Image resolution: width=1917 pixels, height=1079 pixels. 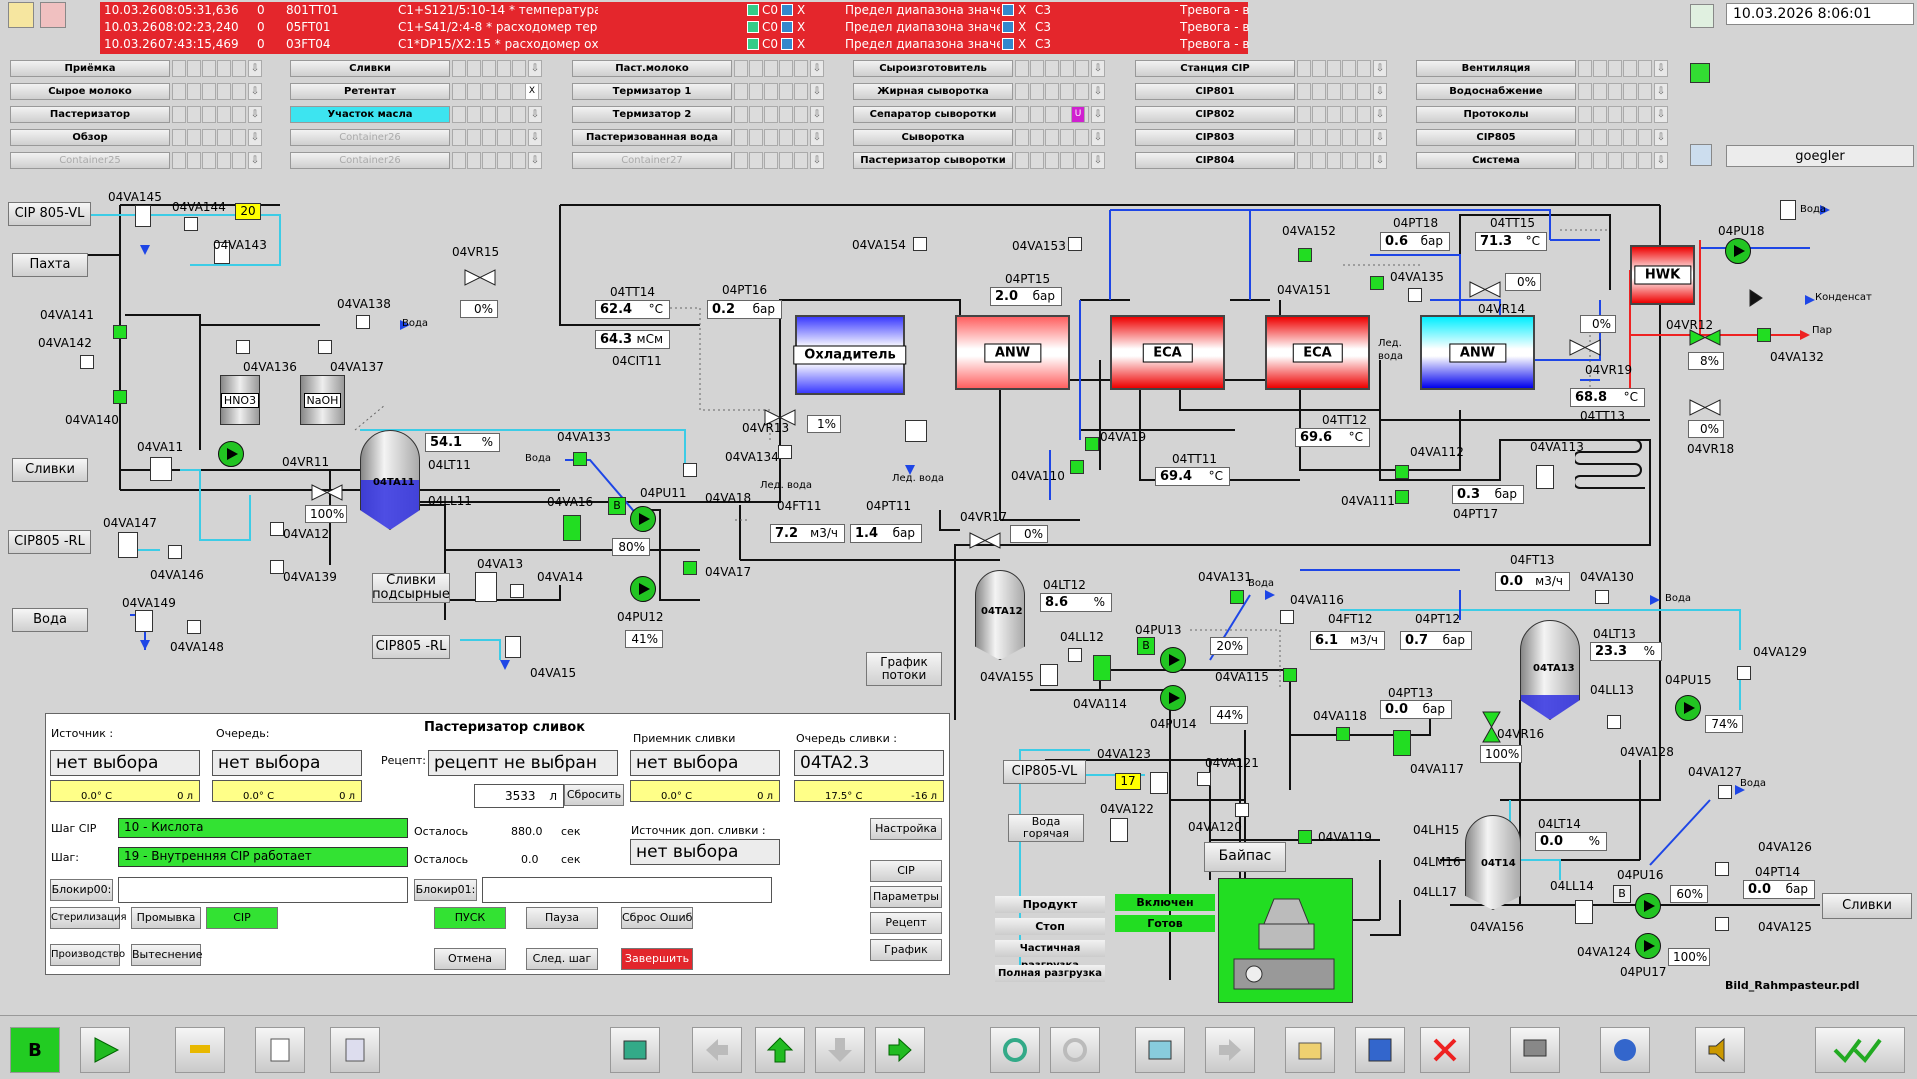 I want to click on valve-04ll12, so click(x=1075, y=655).